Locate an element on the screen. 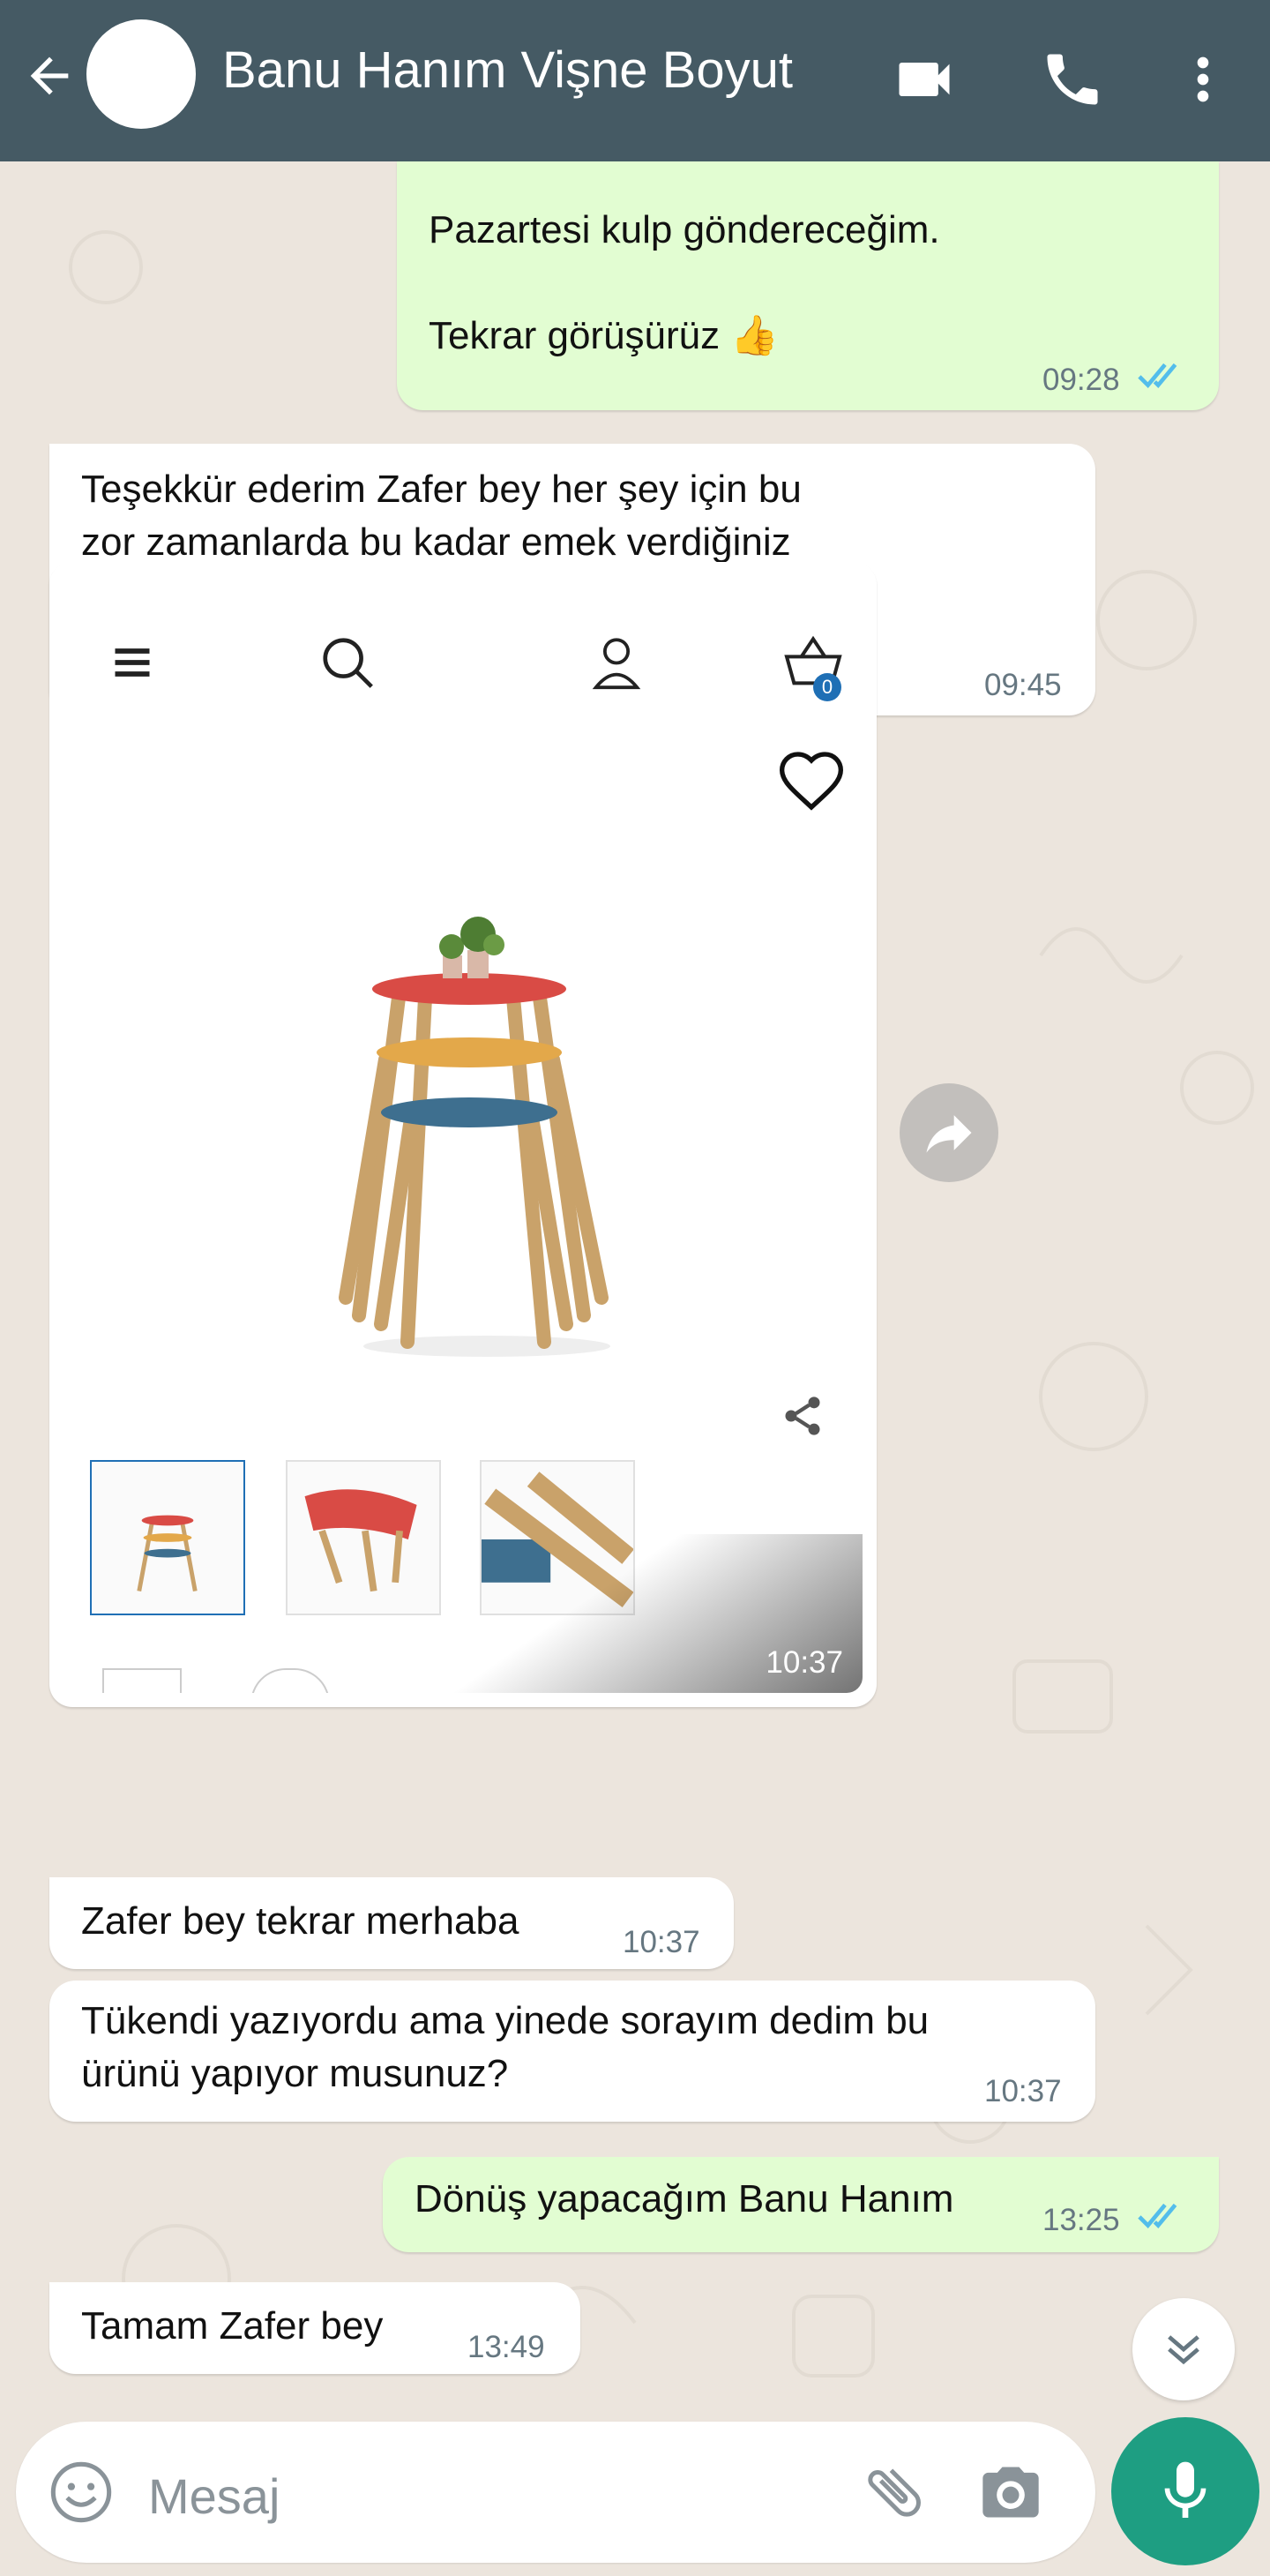  message-text: Dönüş yapacağım Banu Hanım is located at coordinates (684, 2199).